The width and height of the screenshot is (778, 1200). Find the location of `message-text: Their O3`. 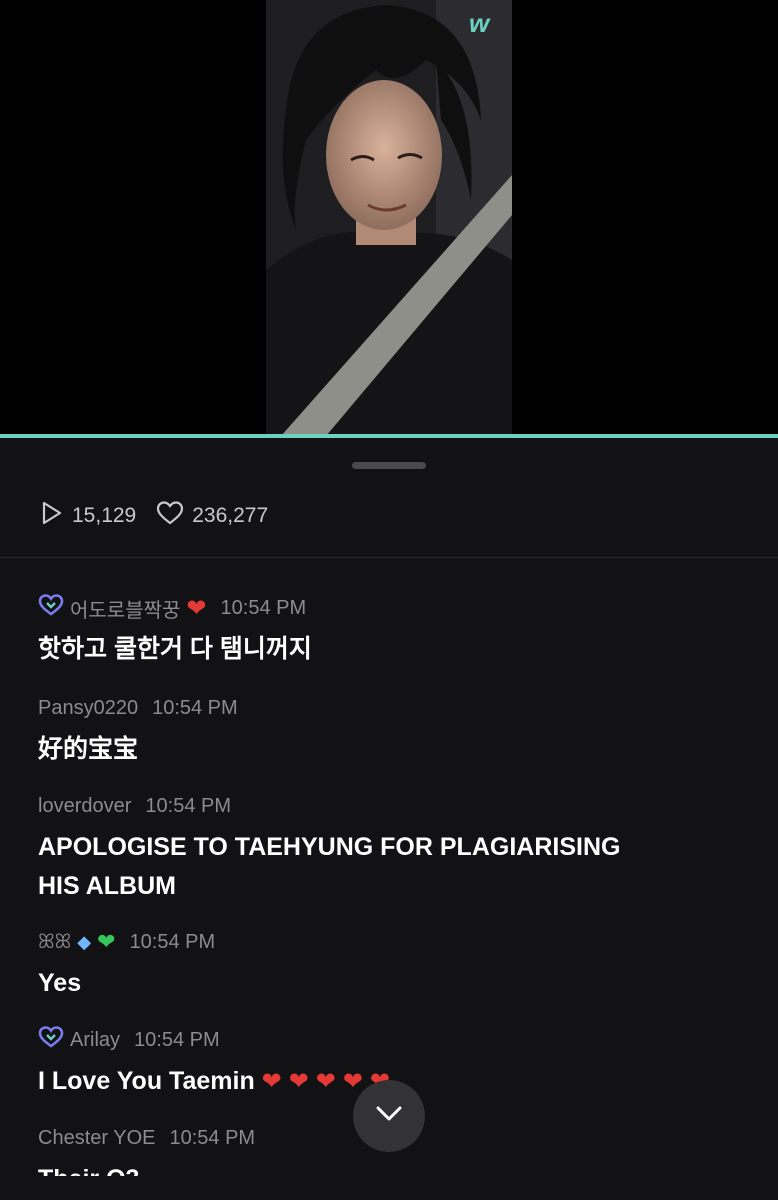

message-text: Their O3 is located at coordinates (388, 1168).